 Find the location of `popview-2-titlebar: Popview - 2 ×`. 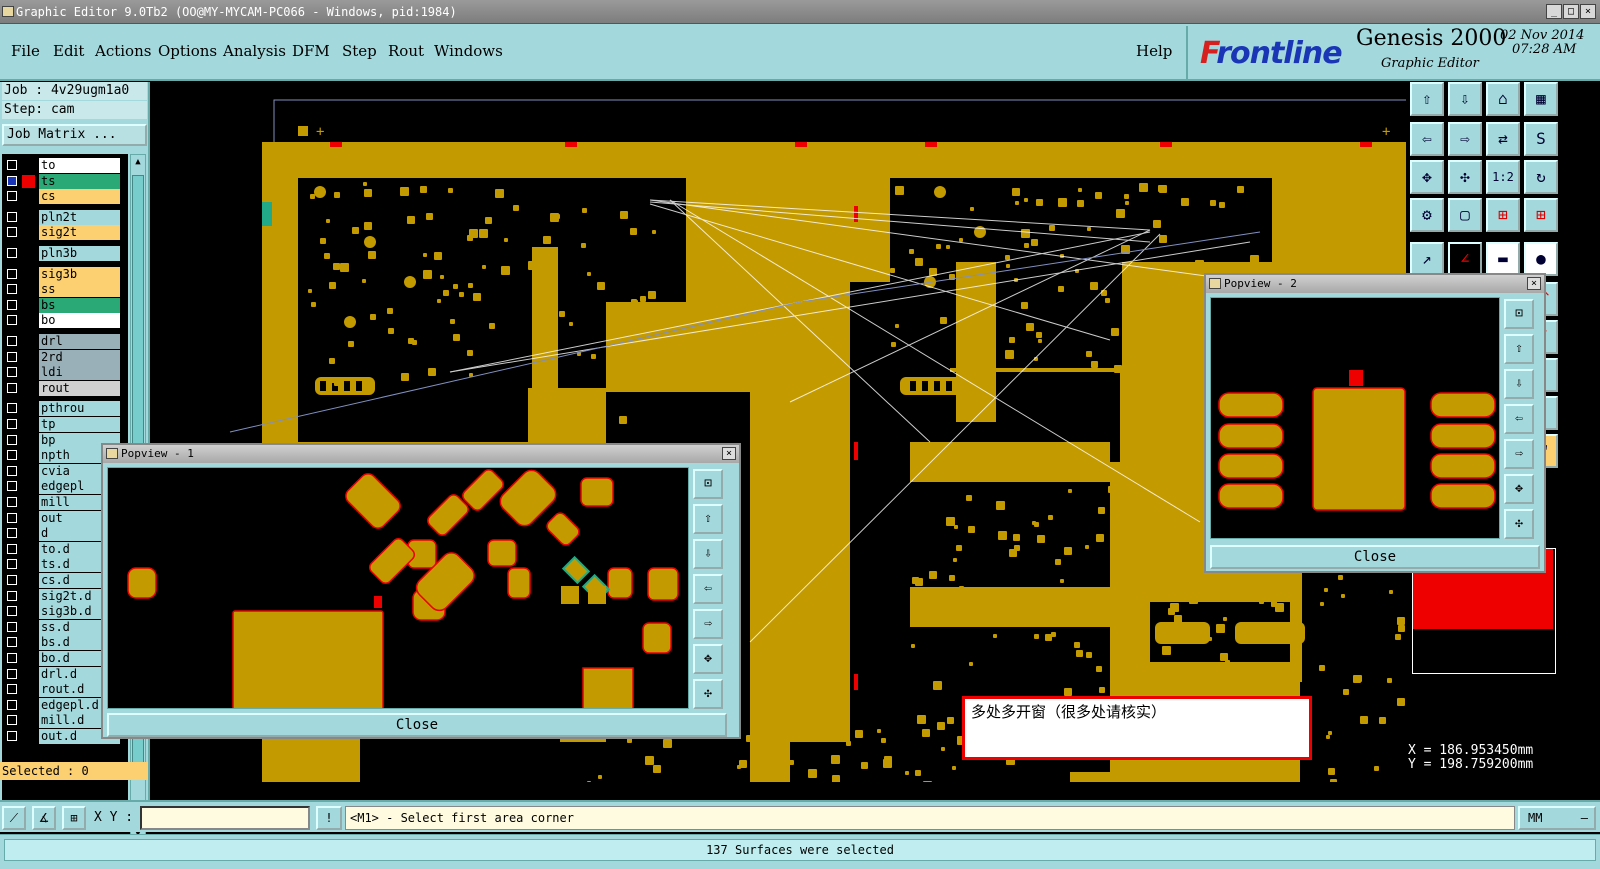

popview-2-titlebar: Popview - 2 × is located at coordinates (1375, 284).